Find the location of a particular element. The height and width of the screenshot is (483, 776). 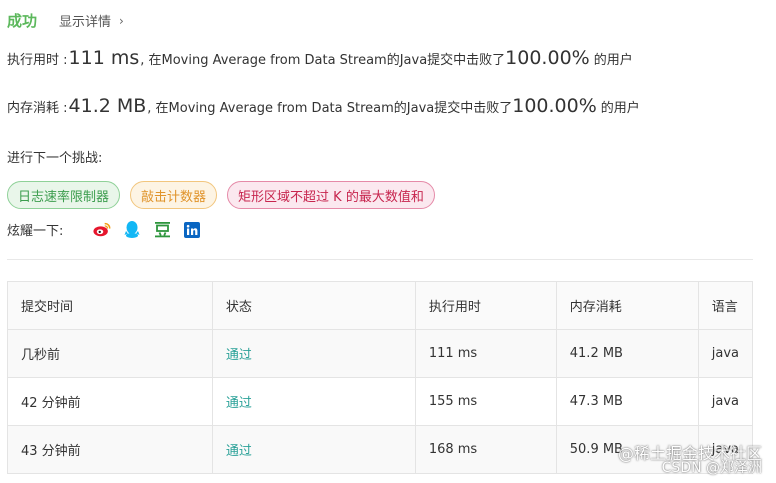

runtime-percent: 100.00% is located at coordinates (547, 58).